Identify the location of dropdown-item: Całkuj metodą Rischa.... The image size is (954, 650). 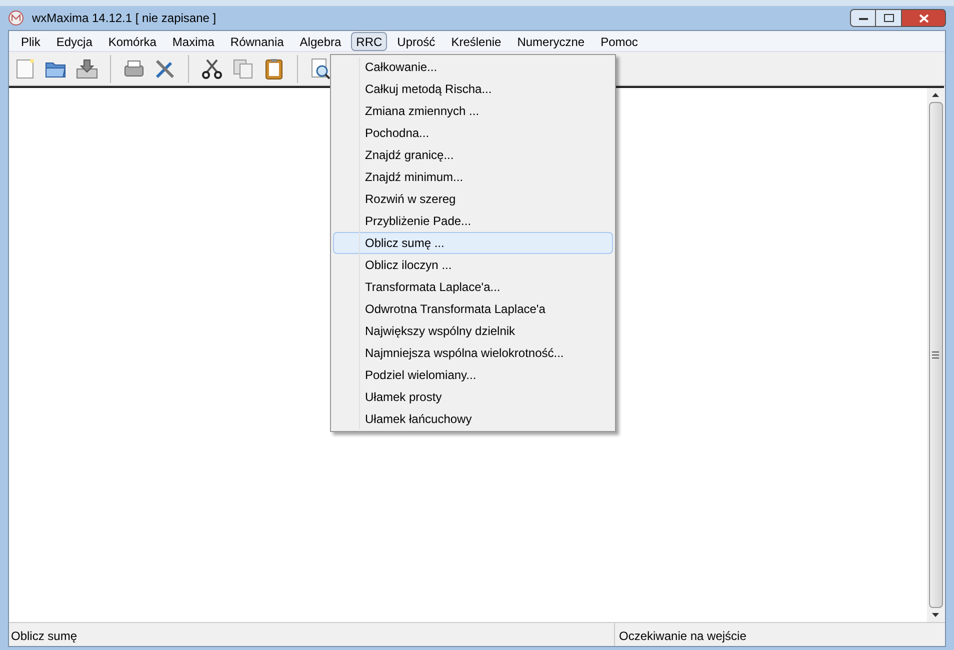
(473, 89).